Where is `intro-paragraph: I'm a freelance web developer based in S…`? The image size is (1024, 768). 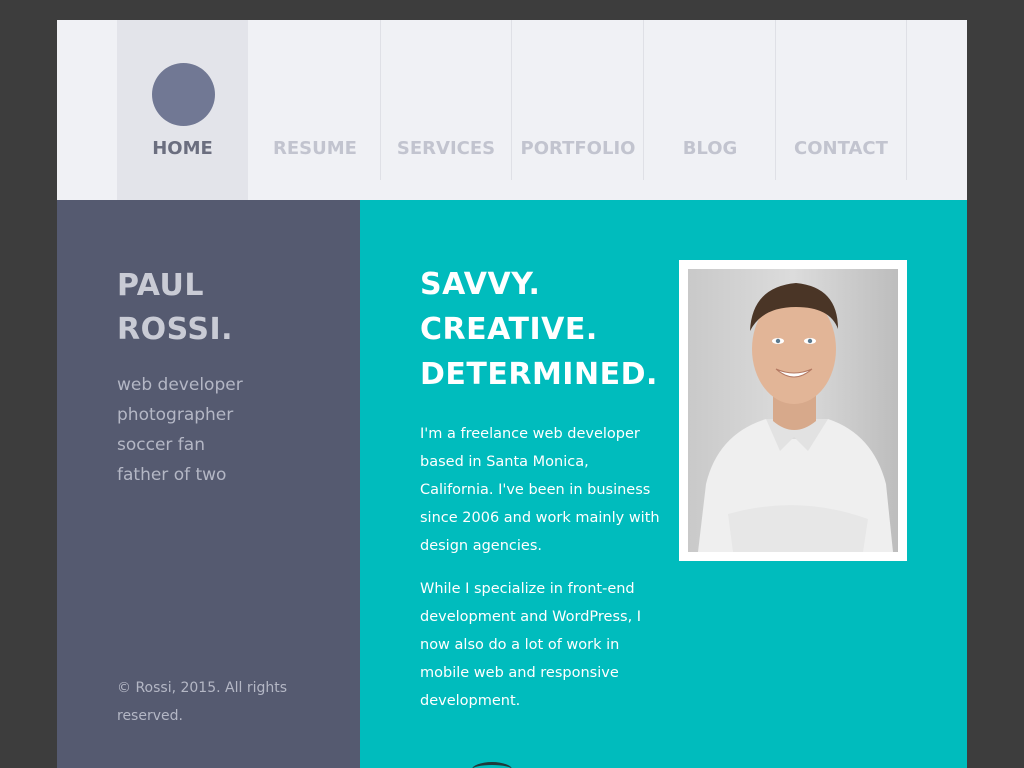
intro-paragraph: I'm a freelance web developer based in S… is located at coordinates (540, 490).